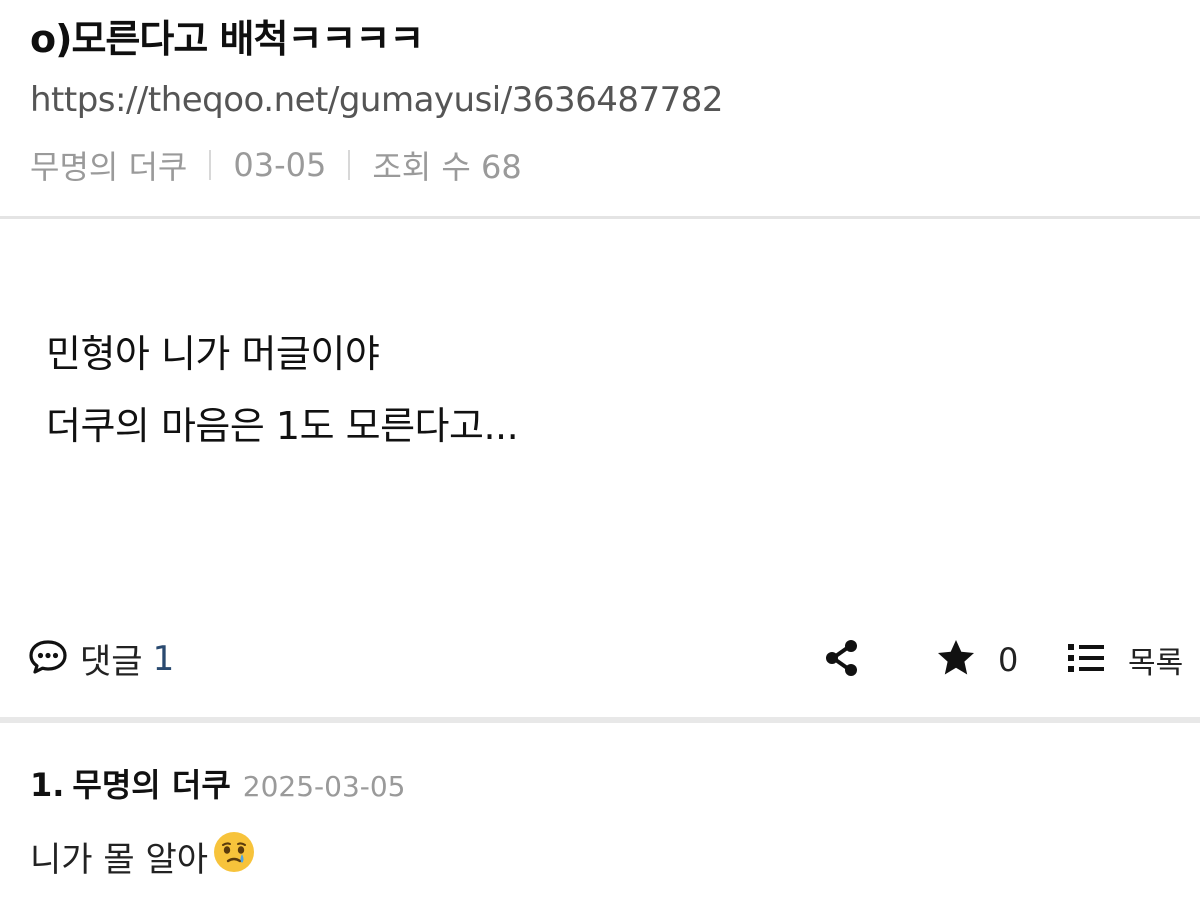  I want to click on comment-item: 1. 무명의 더쿠 2025-03-05 니가 몰 알아, so click(600, 821).